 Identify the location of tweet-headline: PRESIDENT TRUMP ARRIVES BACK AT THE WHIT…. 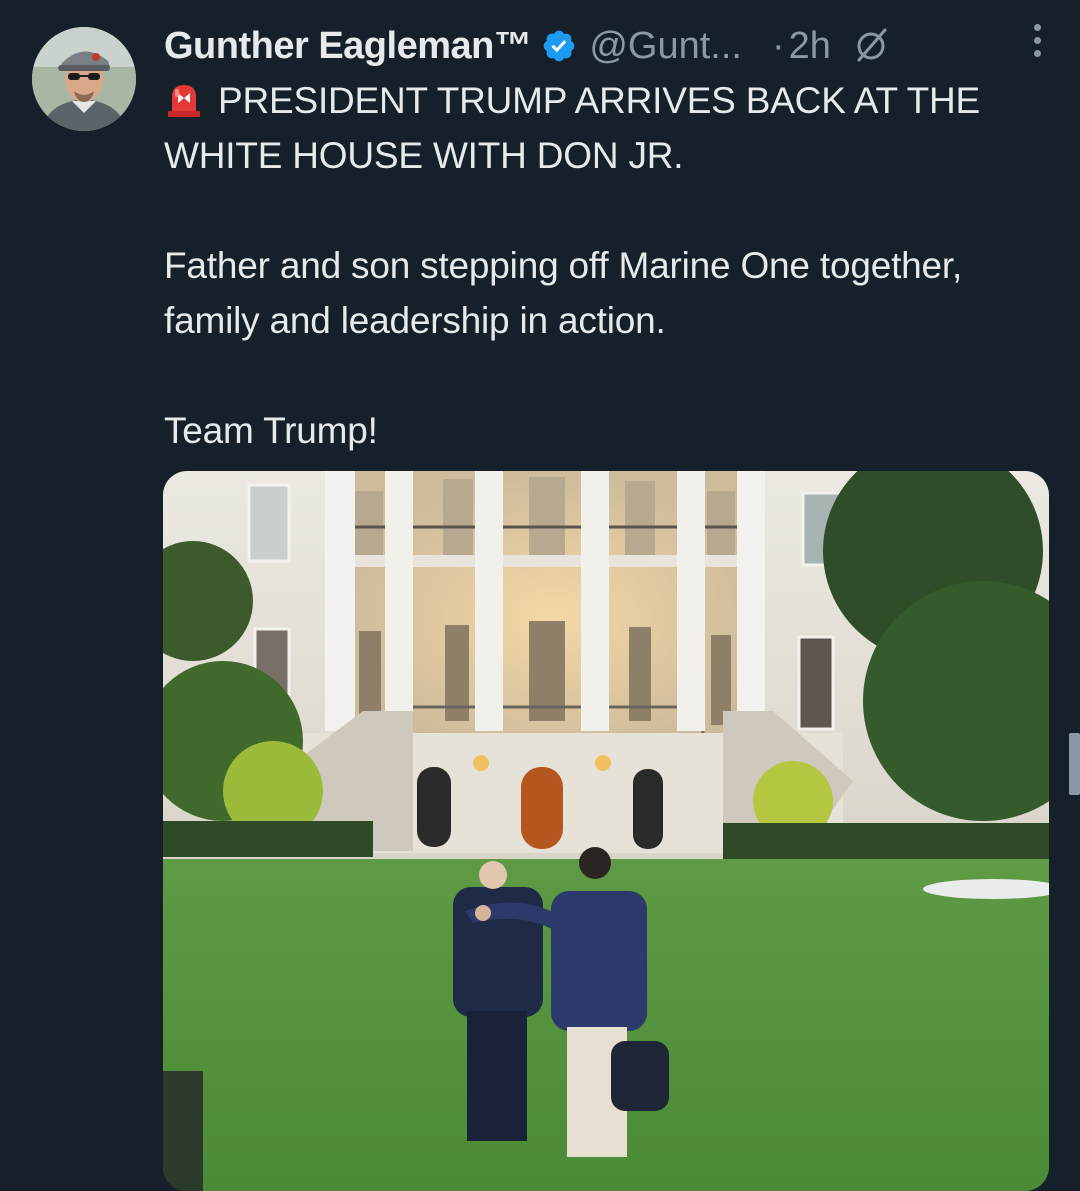
(572, 128).